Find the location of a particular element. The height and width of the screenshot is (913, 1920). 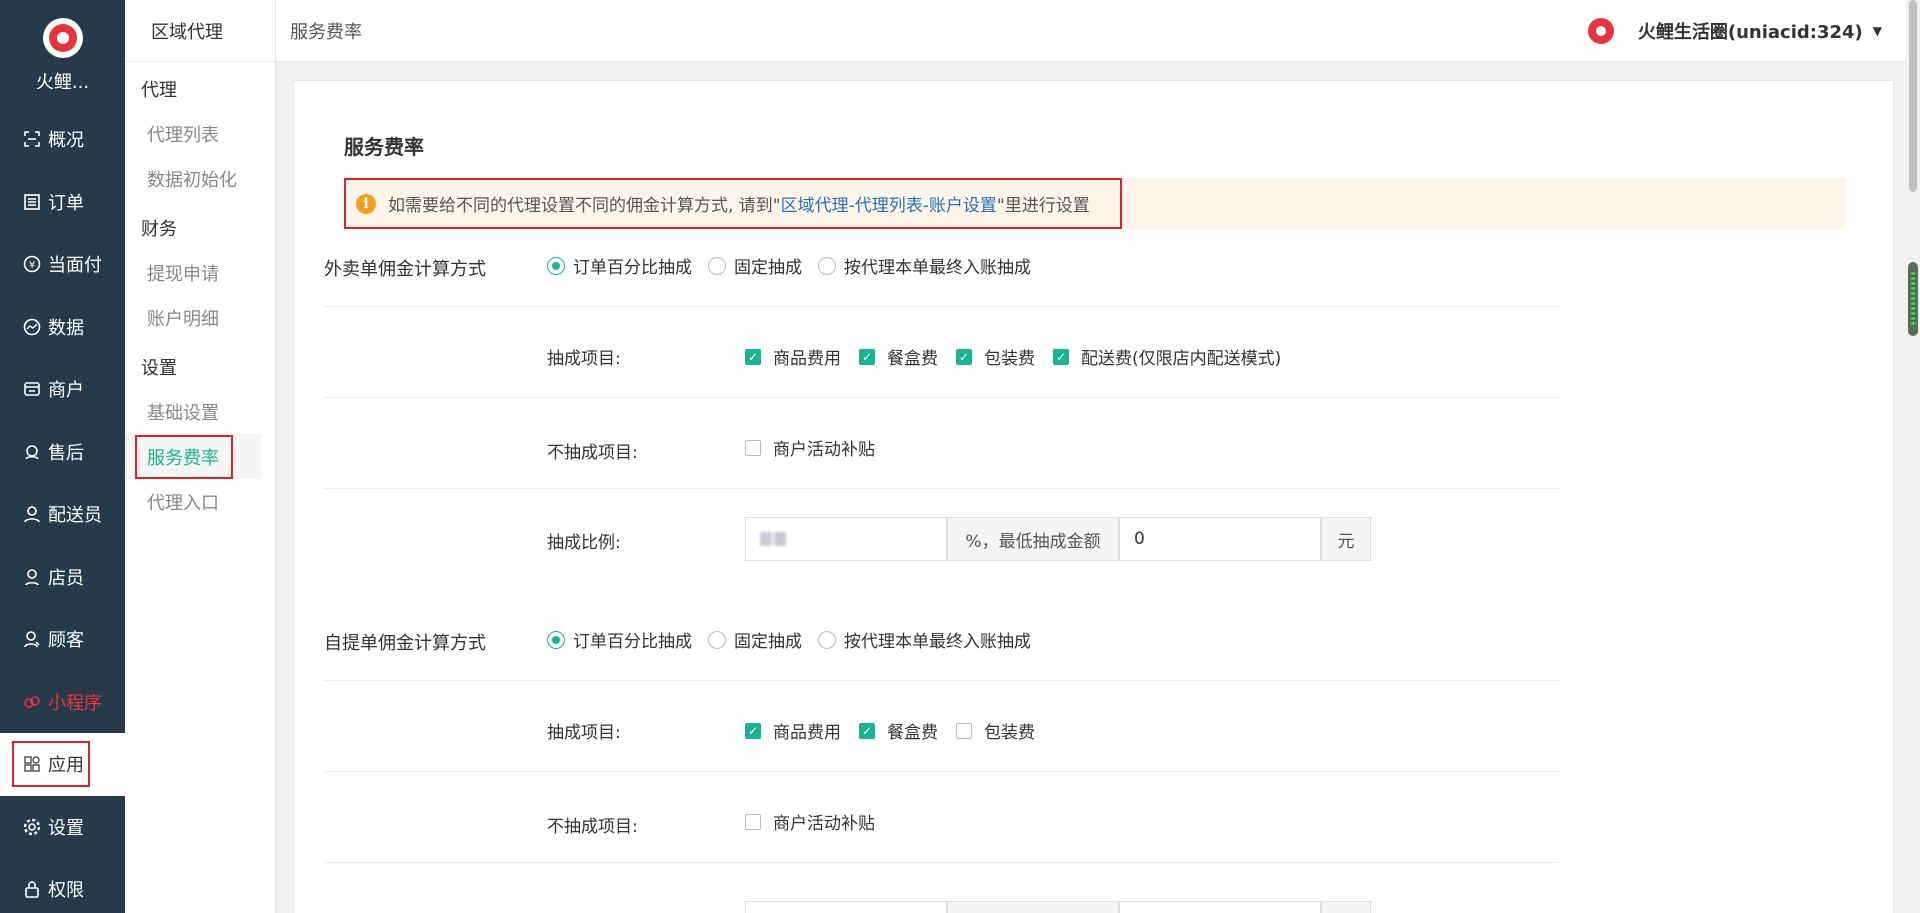

nav-item-clerk: 店员 is located at coordinates (62, 577).